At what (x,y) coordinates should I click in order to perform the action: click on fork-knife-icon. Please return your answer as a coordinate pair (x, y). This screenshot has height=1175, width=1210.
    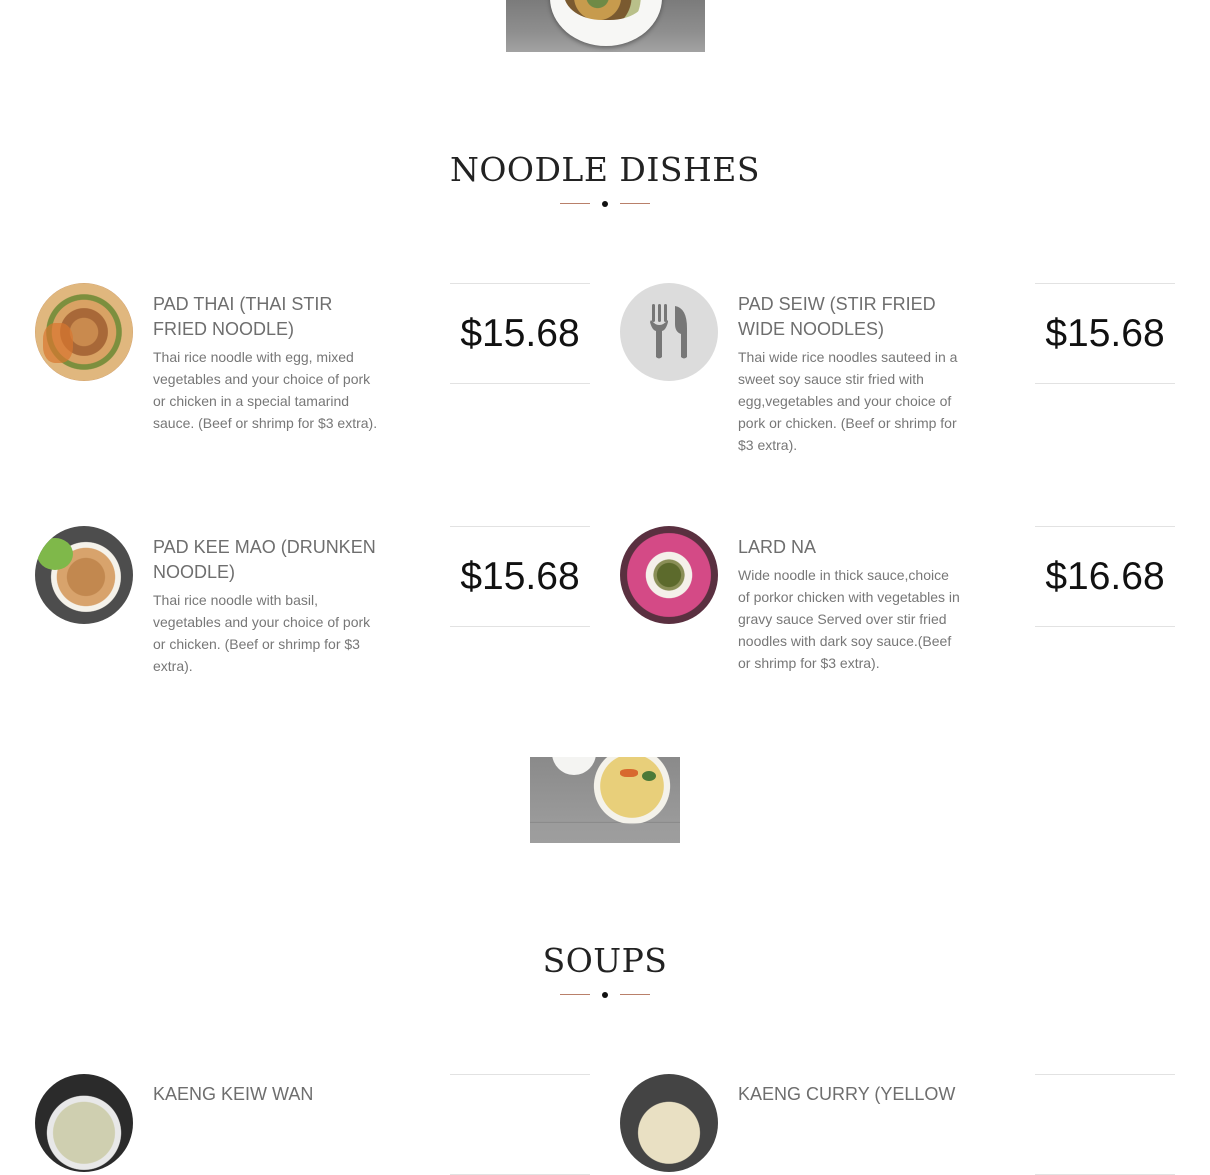
    Looking at the image, I should click on (668, 331).